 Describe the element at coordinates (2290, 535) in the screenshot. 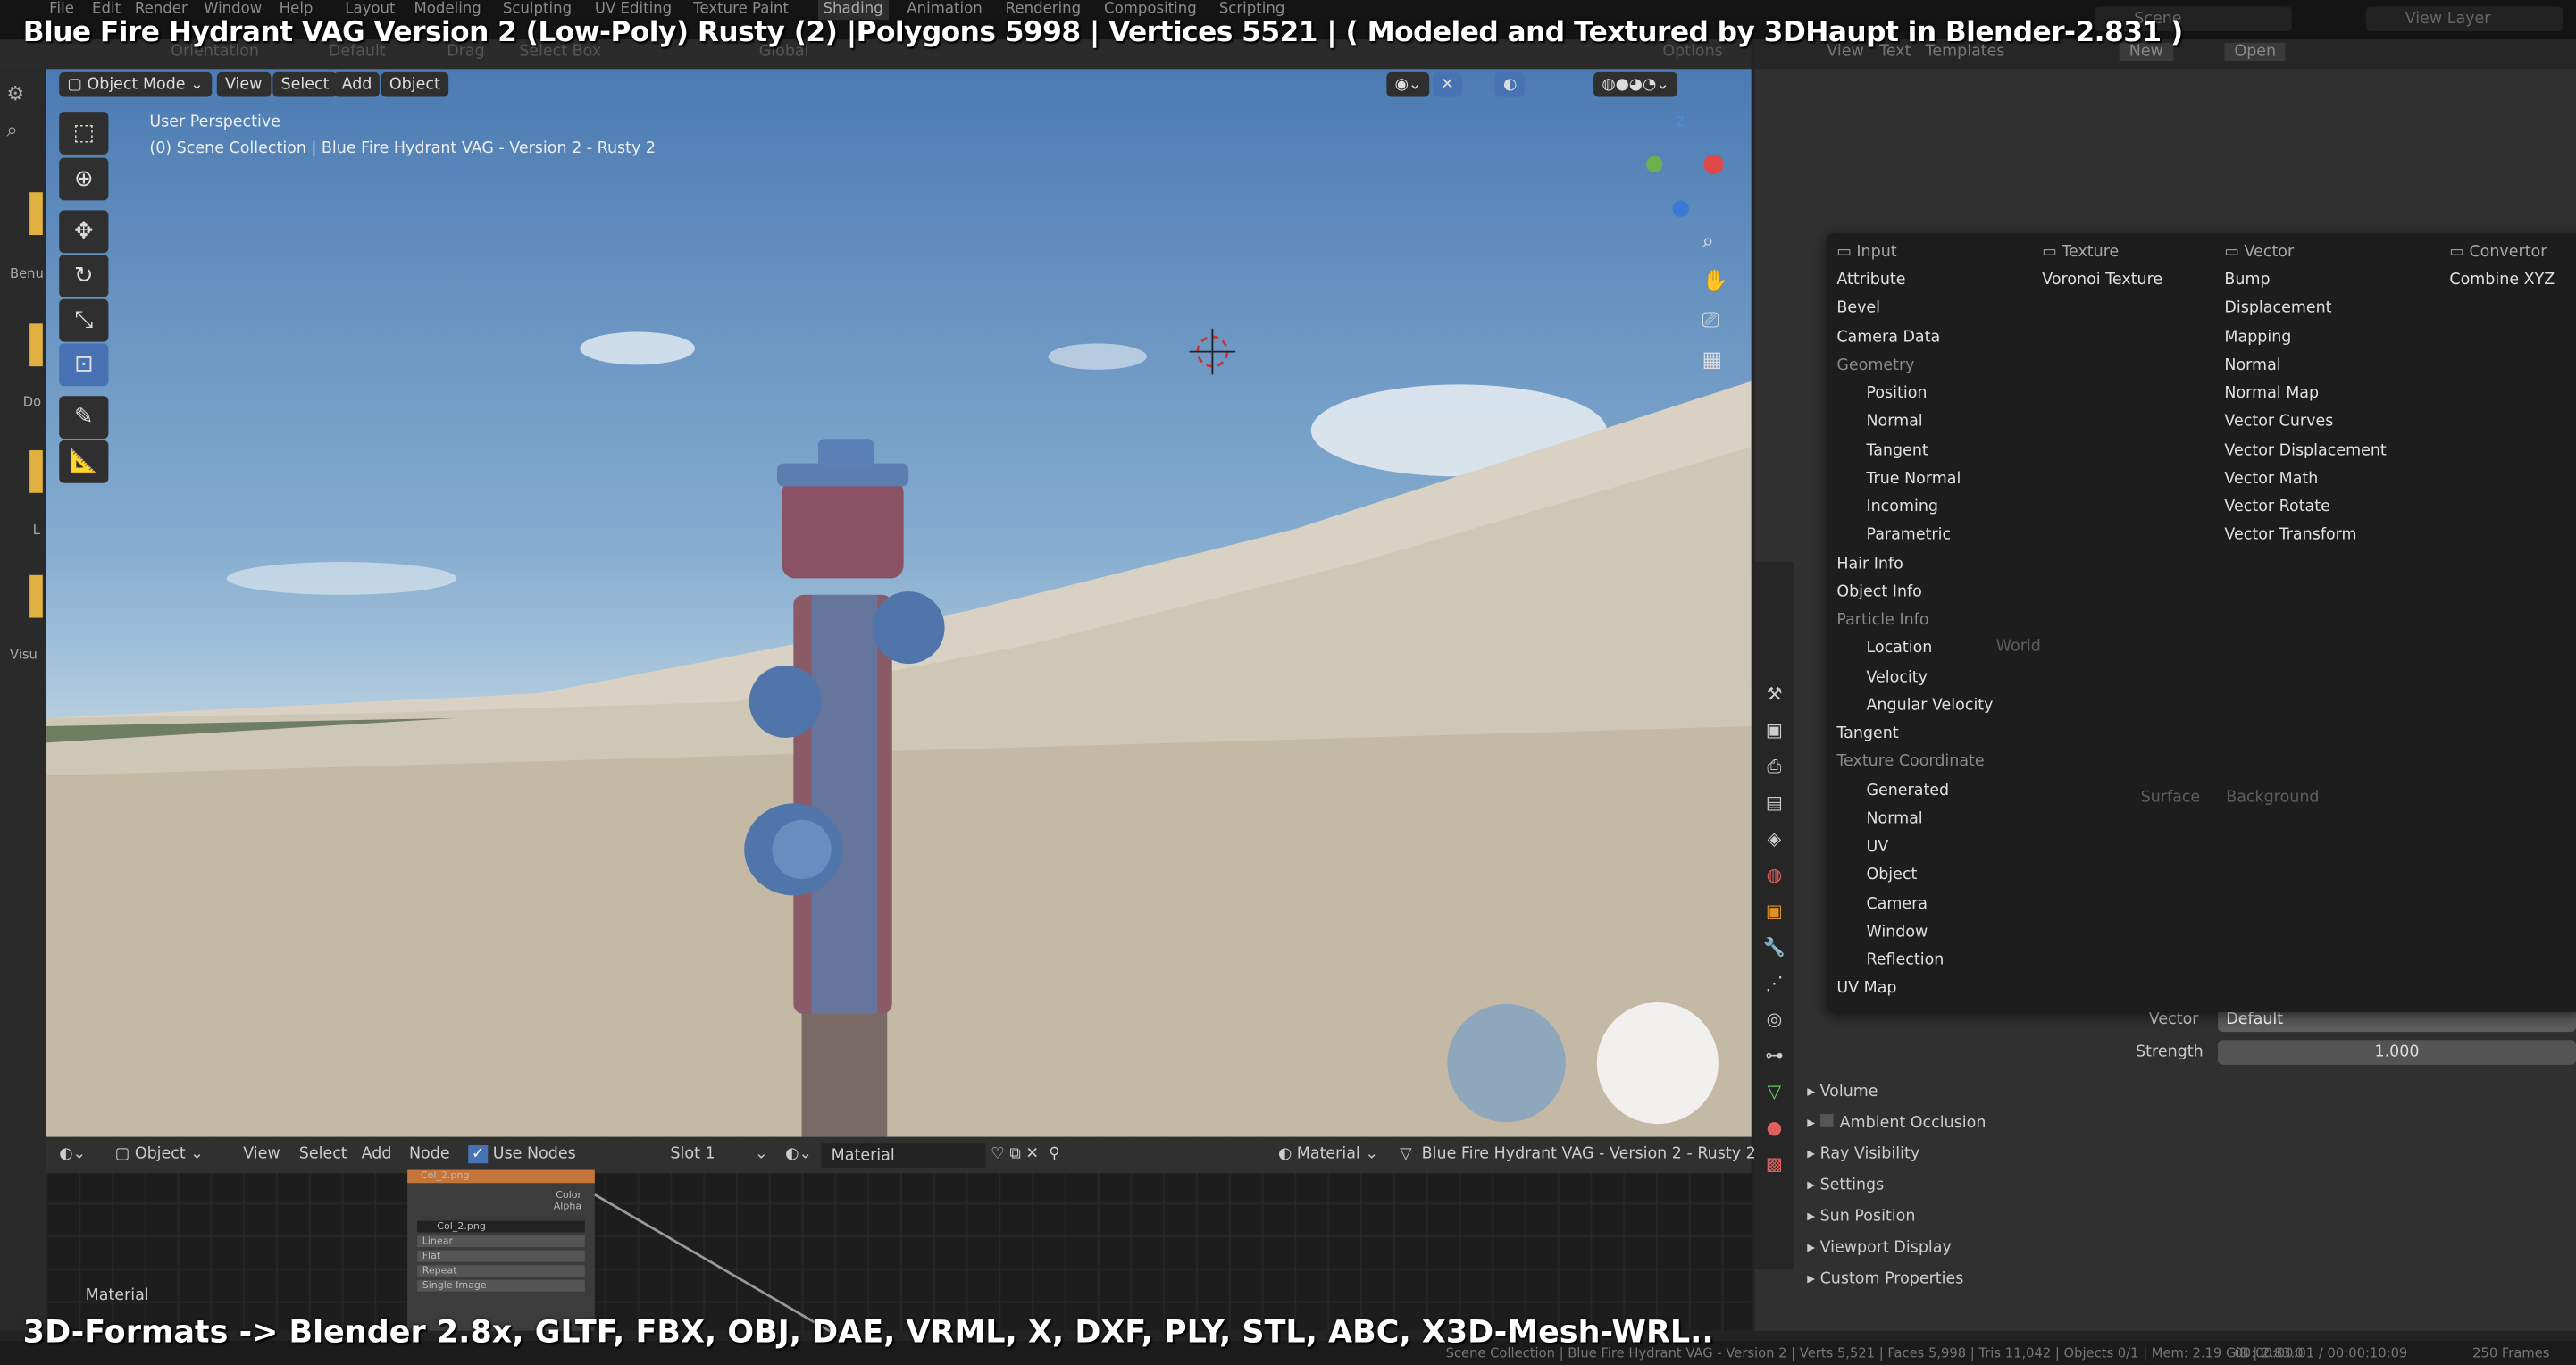

I see `menu-item: Vector Transform` at that location.